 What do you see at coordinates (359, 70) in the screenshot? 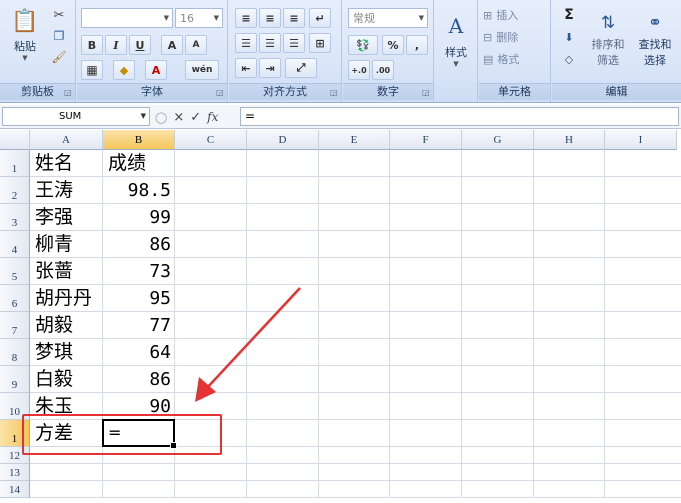
I see `increase-decimal-button: +.0` at bounding box center [359, 70].